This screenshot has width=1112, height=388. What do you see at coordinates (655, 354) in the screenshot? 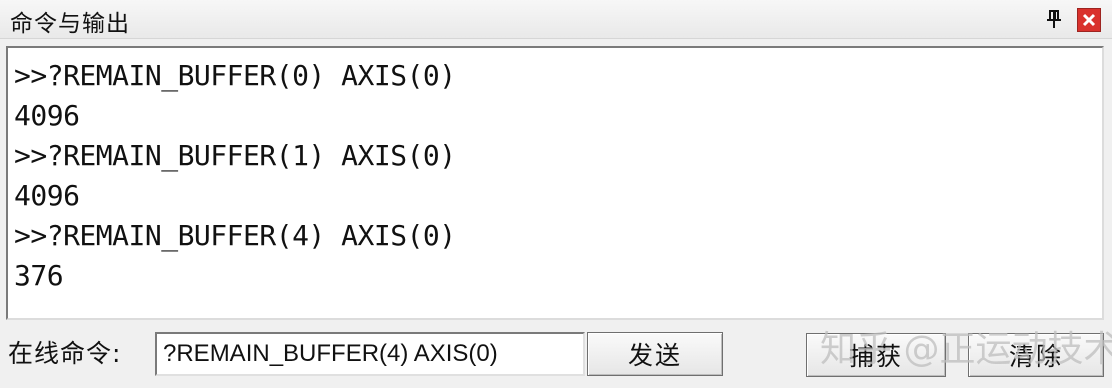
I see `send-button: 发送` at bounding box center [655, 354].